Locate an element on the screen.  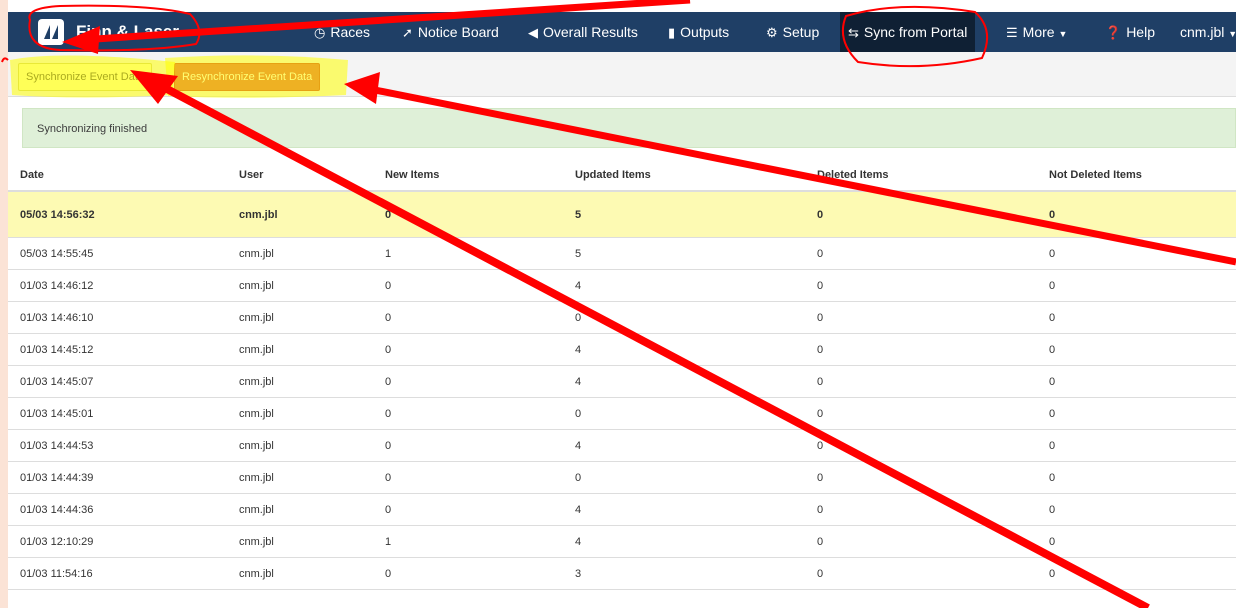
nav-notice-board: ➚ Notice Board is located at coordinates (450, 32).